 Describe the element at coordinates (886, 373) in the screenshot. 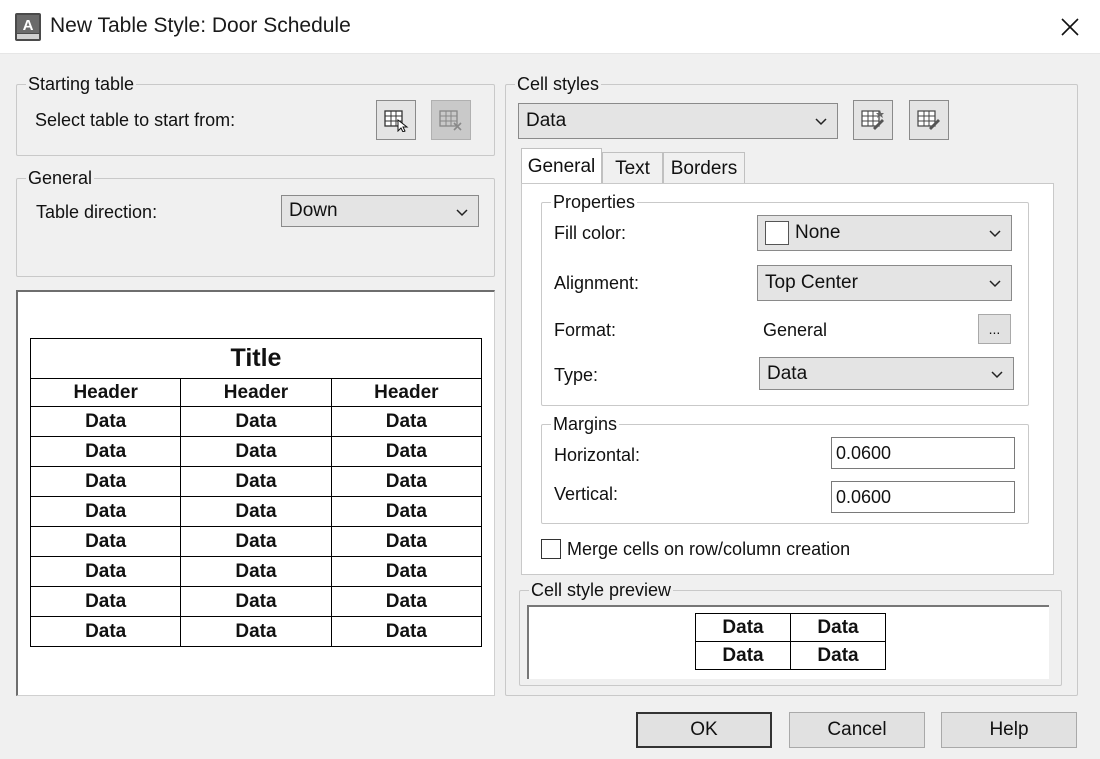

I see `type-select: Data` at that location.